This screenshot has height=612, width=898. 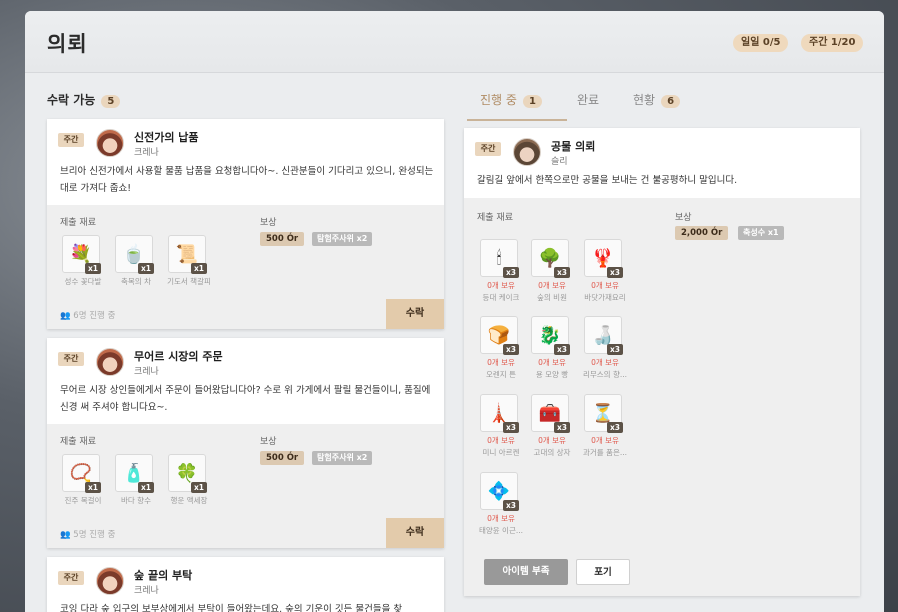 I want to click on material-name: 성수 꽃다발, so click(x=83, y=281).